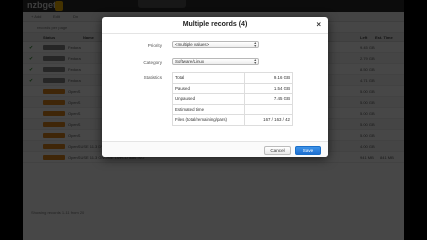 The height and width of the screenshot is (240, 427). Describe the element at coordinates (268, 99) in the screenshot. I see `stat-value: 7.45 GB` at that location.